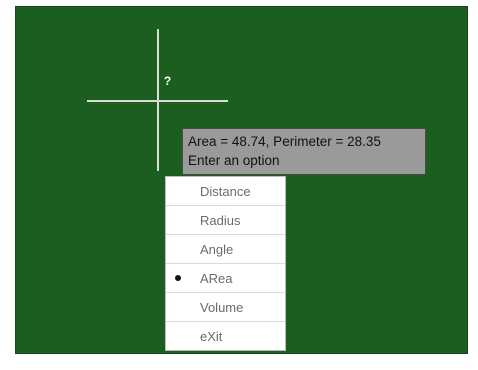 This screenshot has height=370, width=478. Describe the element at coordinates (220, 220) in the screenshot. I see `menu-item-label: Radius` at that location.